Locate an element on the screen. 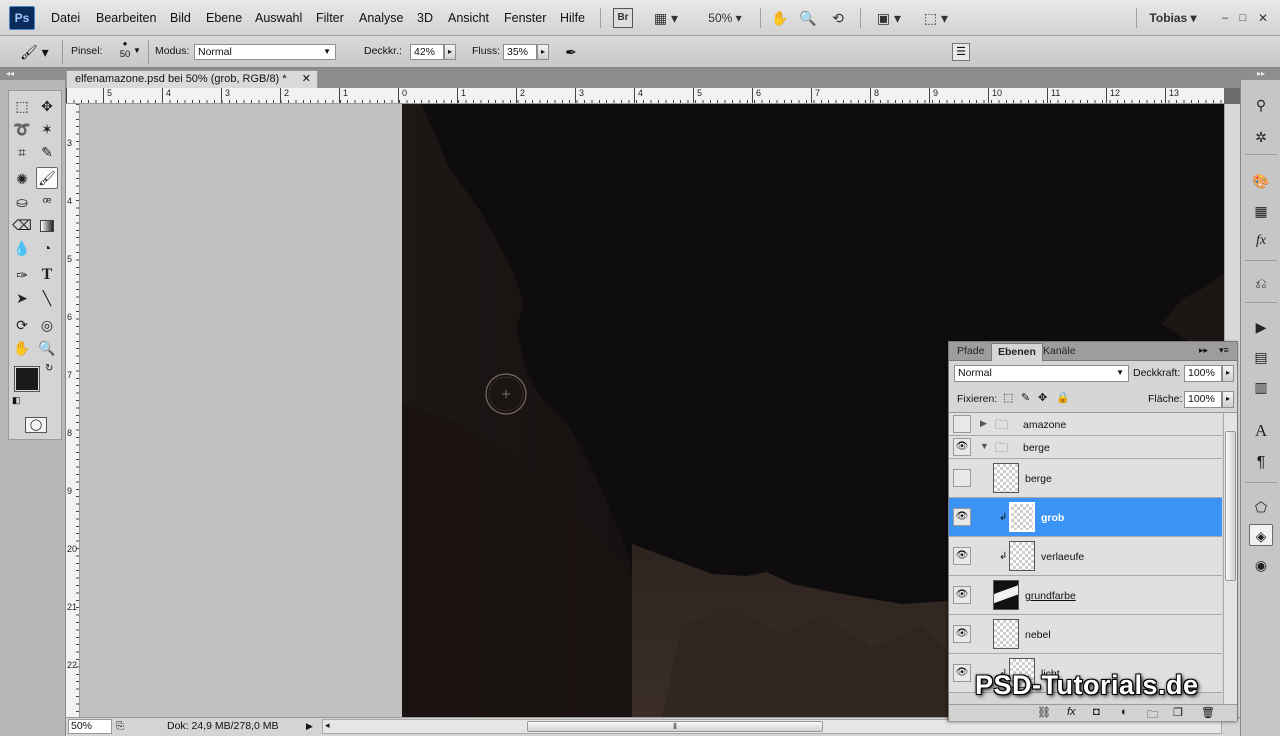 This screenshot has height=736, width=1280. brush-tool-preset-icon: 🖌 ▾ is located at coordinates (38, 52).